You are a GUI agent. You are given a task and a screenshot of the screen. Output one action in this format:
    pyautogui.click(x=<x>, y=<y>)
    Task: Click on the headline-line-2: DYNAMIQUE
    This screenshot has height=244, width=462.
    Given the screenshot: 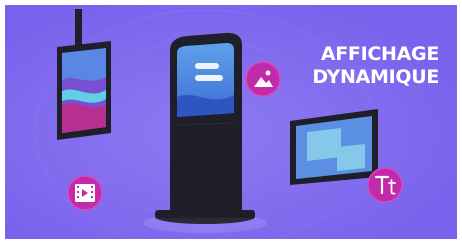 What is the action you would take?
    pyautogui.click(x=375, y=77)
    